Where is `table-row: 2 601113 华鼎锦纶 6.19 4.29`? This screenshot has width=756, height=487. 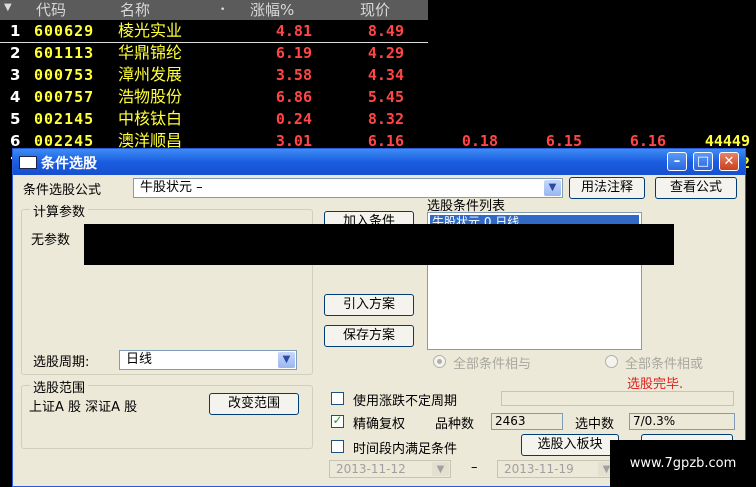
table-row: 2 601113 华鼎锦纶 6.19 4.29 is located at coordinates (378, 53).